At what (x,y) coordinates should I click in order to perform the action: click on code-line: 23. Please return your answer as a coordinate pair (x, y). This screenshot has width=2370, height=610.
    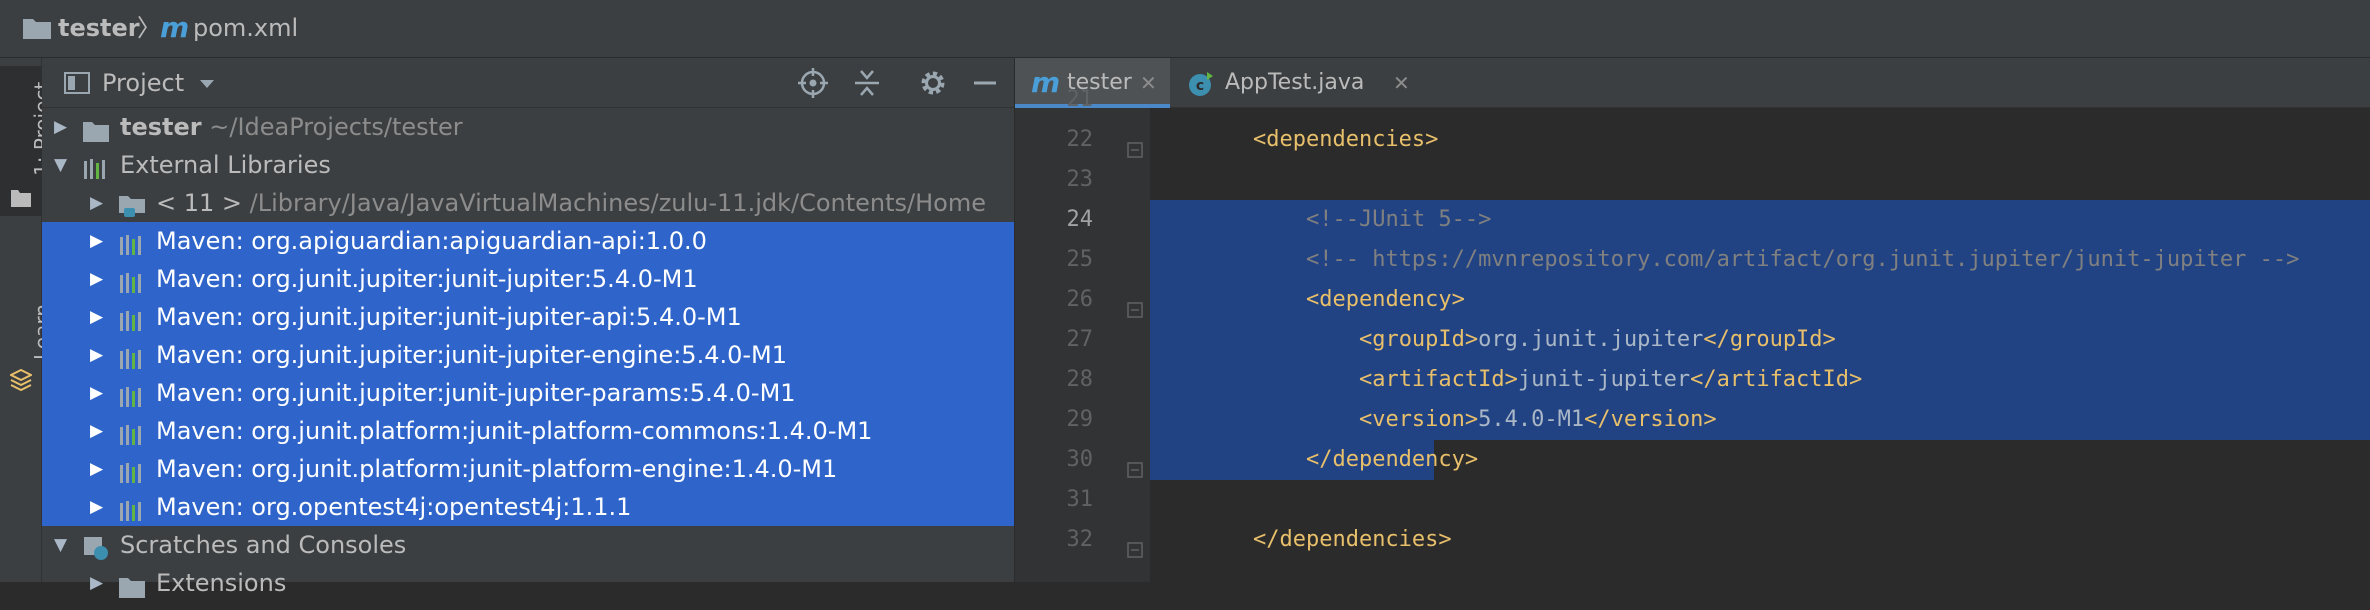
    Looking at the image, I should click on (1692, 180).